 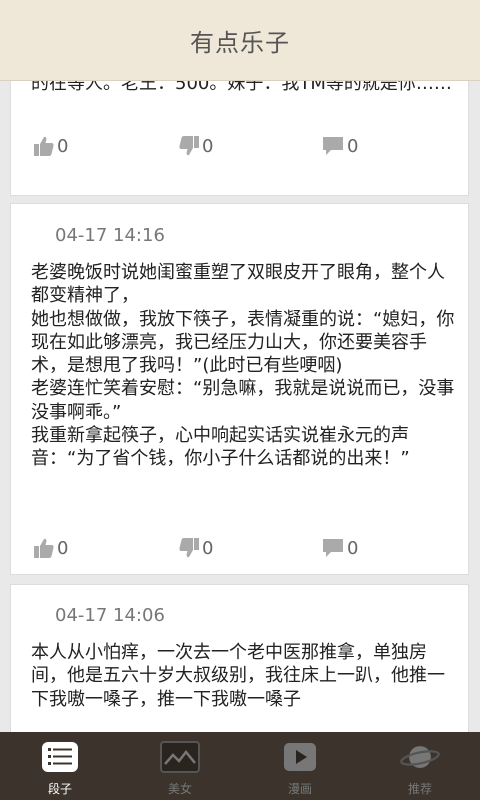 I want to click on list-icon, so click(x=60, y=757).